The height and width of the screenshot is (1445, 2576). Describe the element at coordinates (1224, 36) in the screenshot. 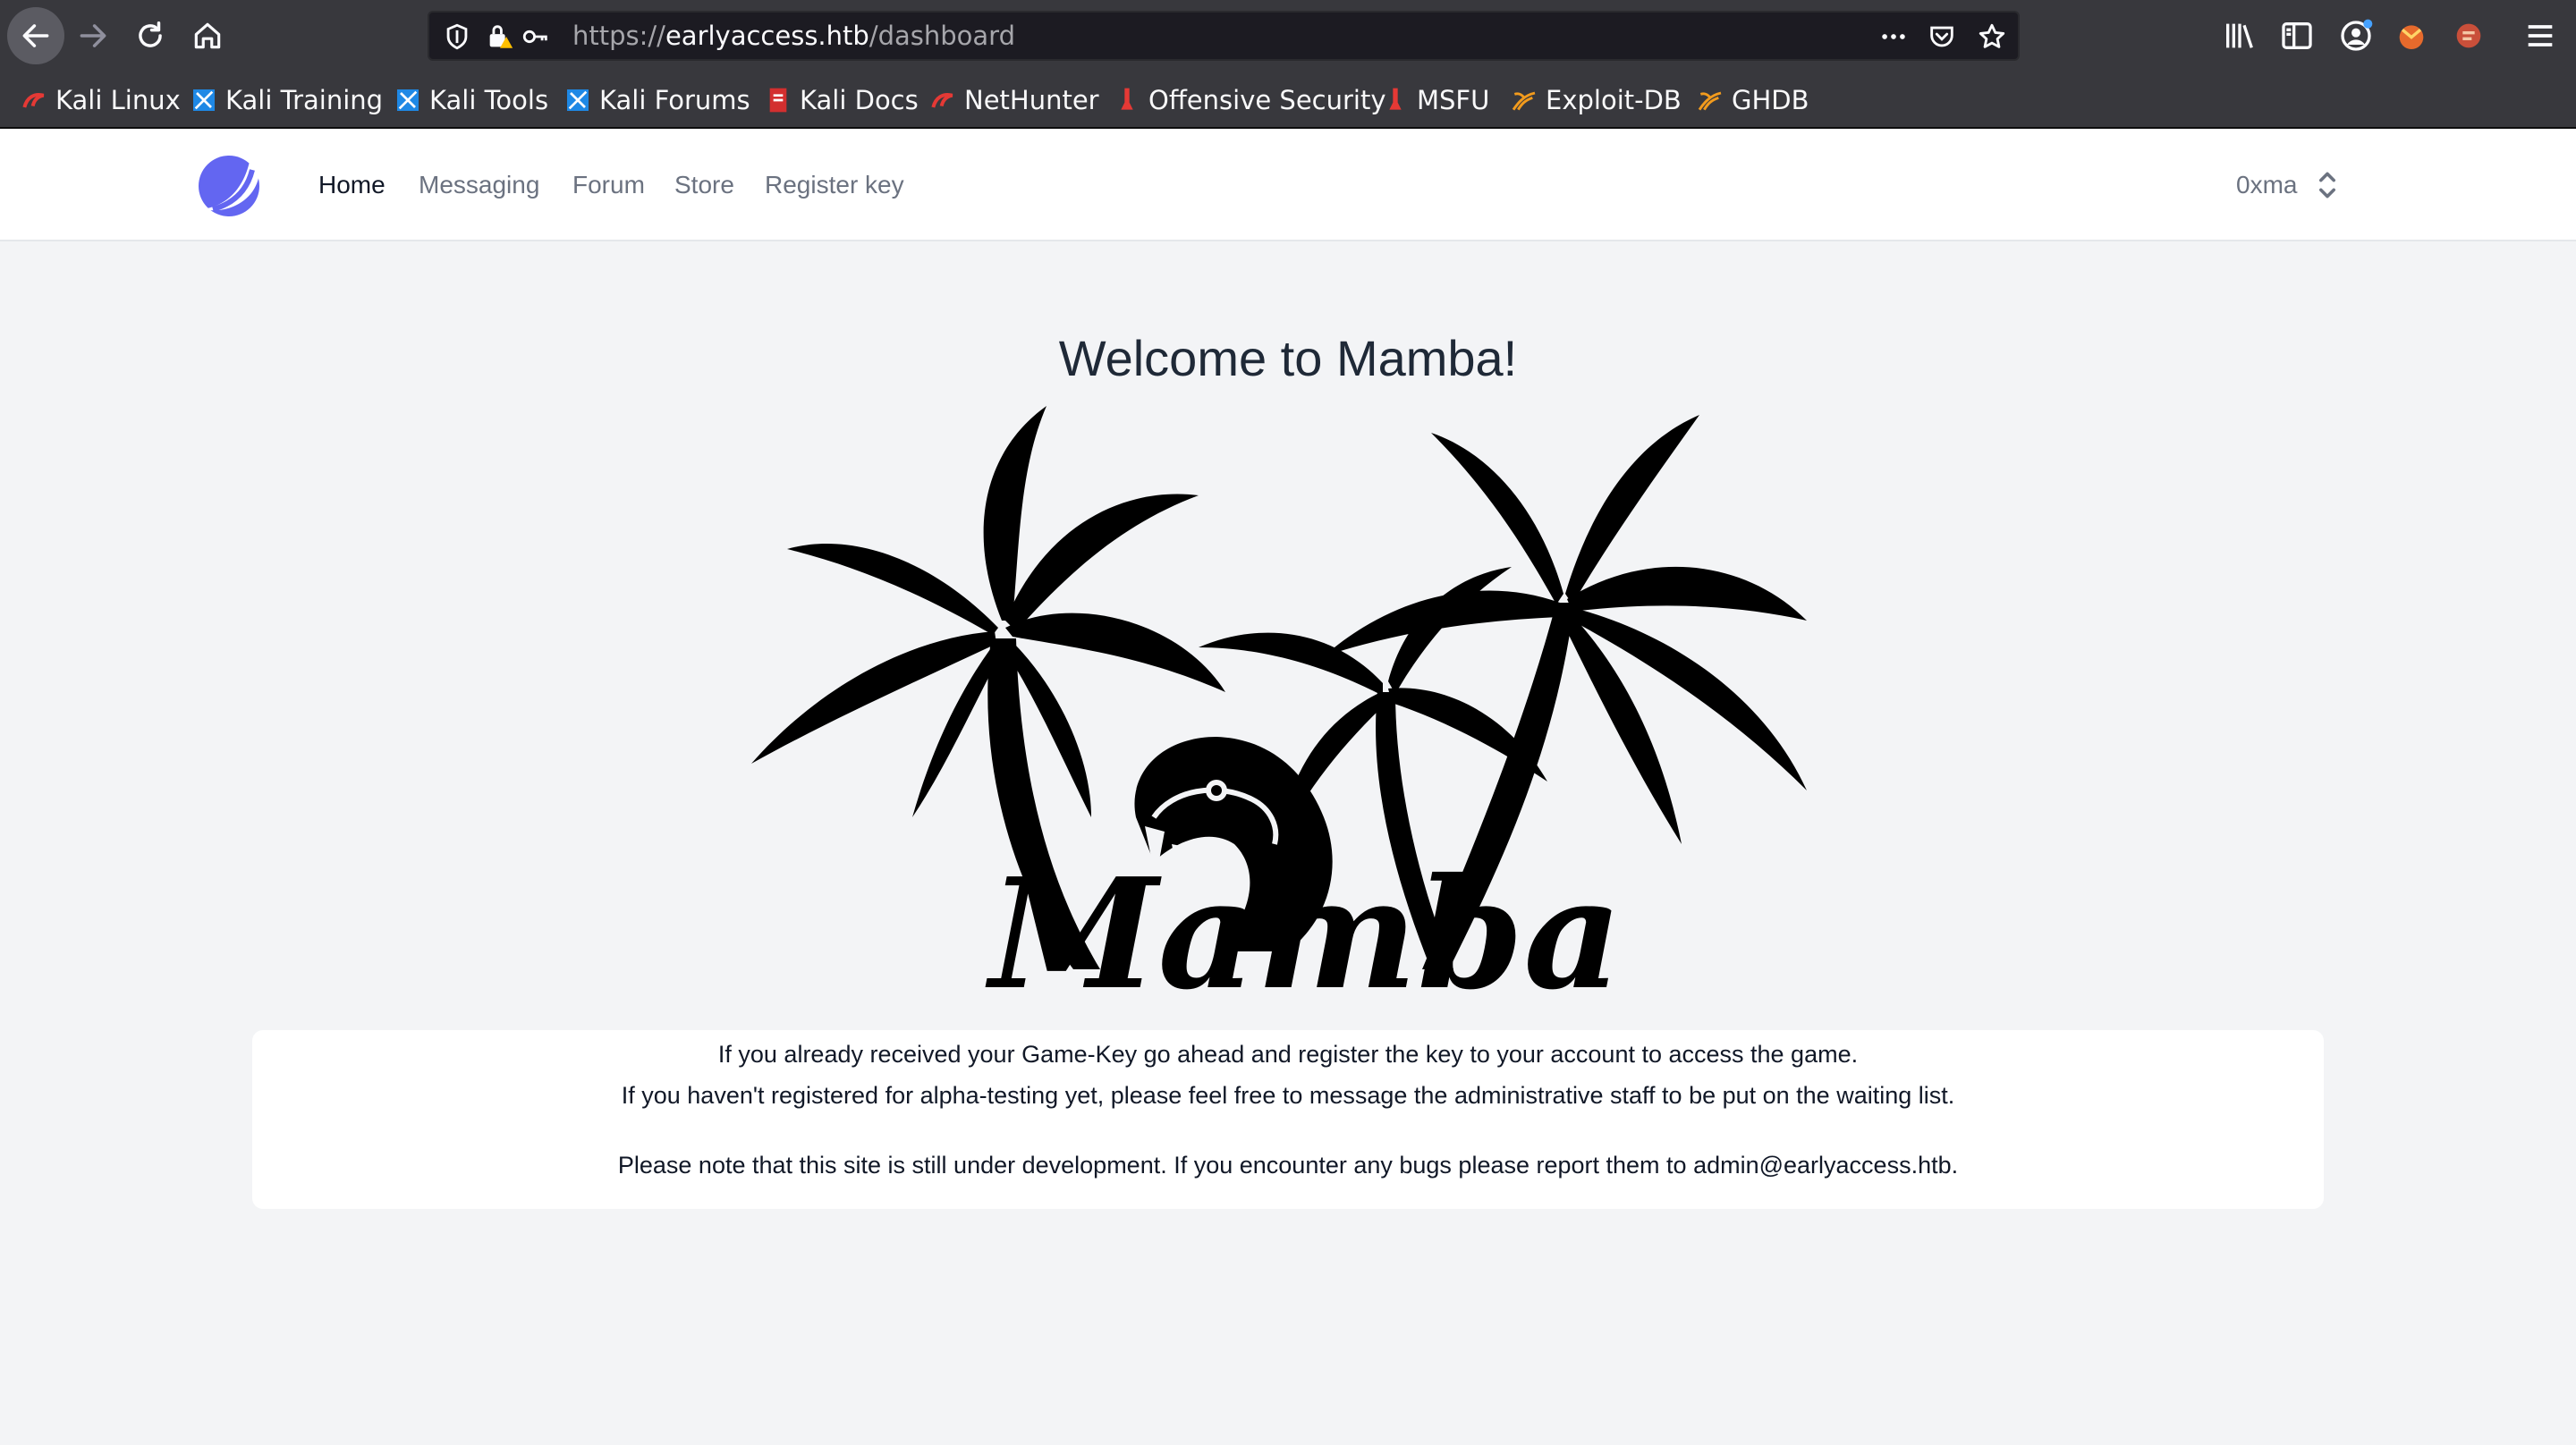

I see `url-bar: https://earlyaccess.htb/dashboard` at that location.